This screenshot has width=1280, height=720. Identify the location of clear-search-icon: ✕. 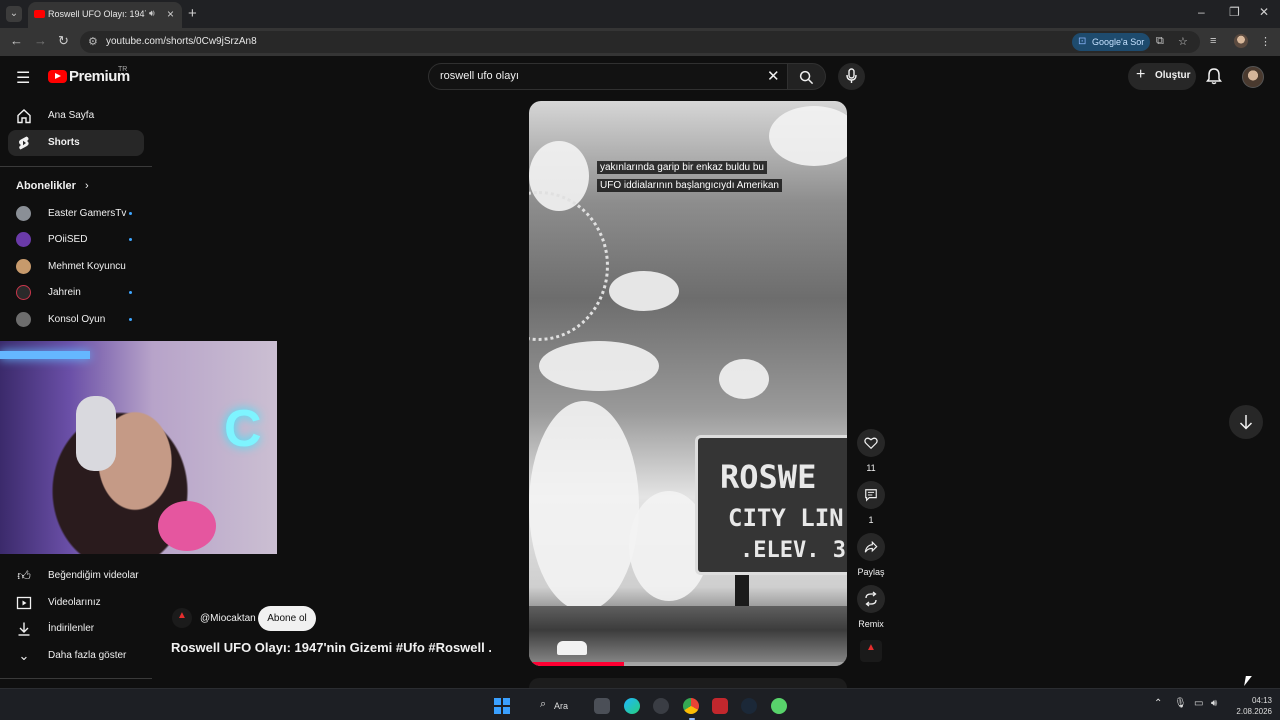
(773, 76).